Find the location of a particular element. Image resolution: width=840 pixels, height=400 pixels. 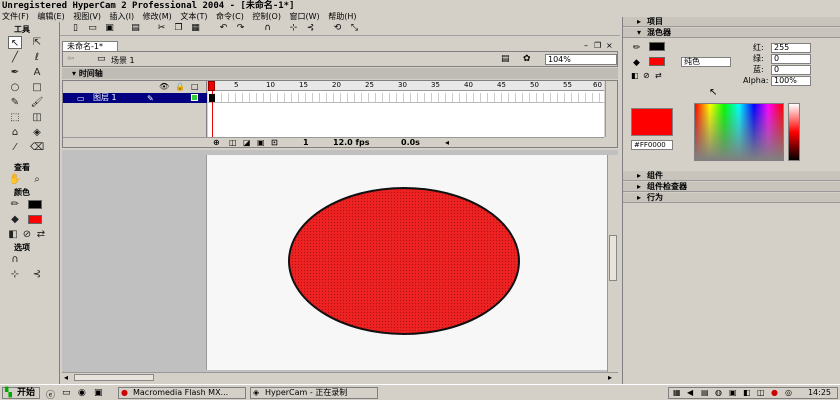

red-input: 255 is located at coordinates (791, 48).